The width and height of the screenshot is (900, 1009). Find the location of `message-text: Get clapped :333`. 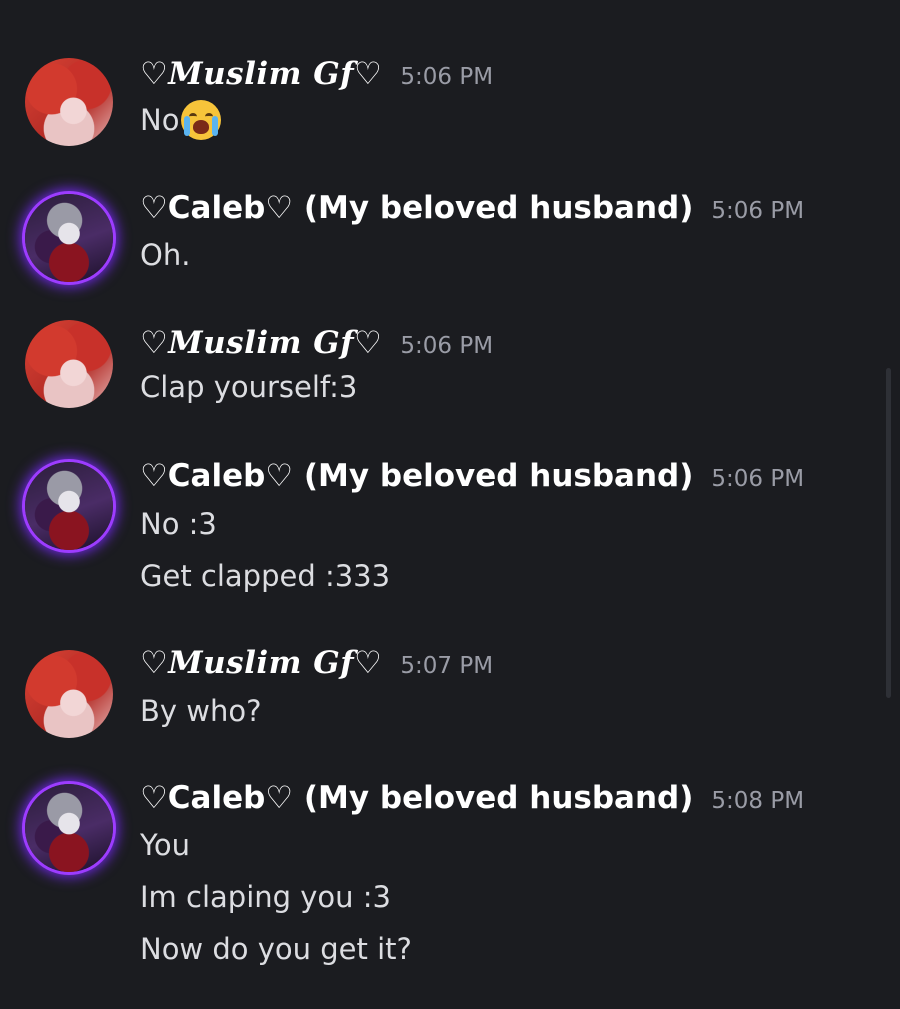

message-text: Get clapped :333 is located at coordinates (265, 576).